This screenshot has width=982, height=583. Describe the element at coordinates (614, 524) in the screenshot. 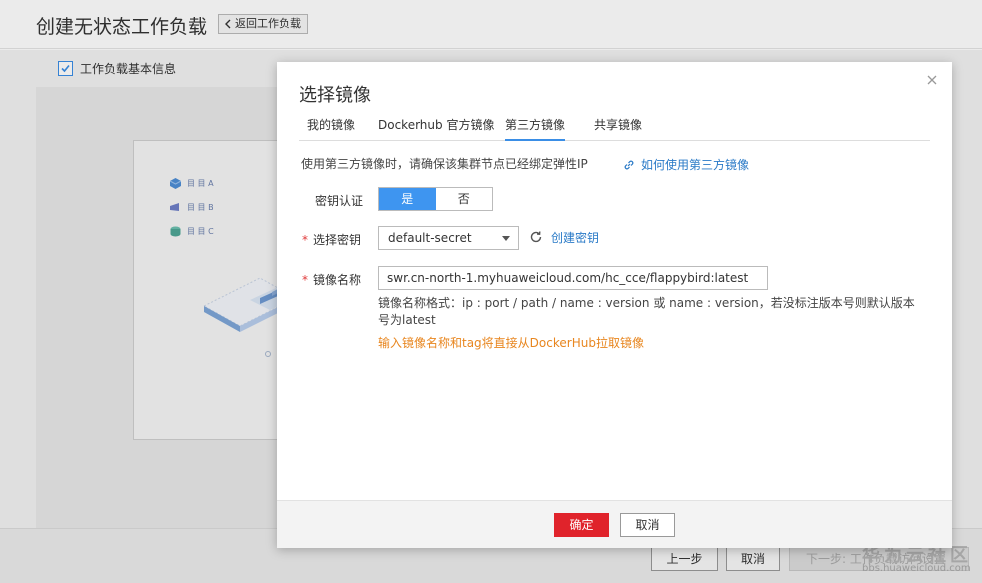

I see `dialog-footer: 确定 取消` at that location.